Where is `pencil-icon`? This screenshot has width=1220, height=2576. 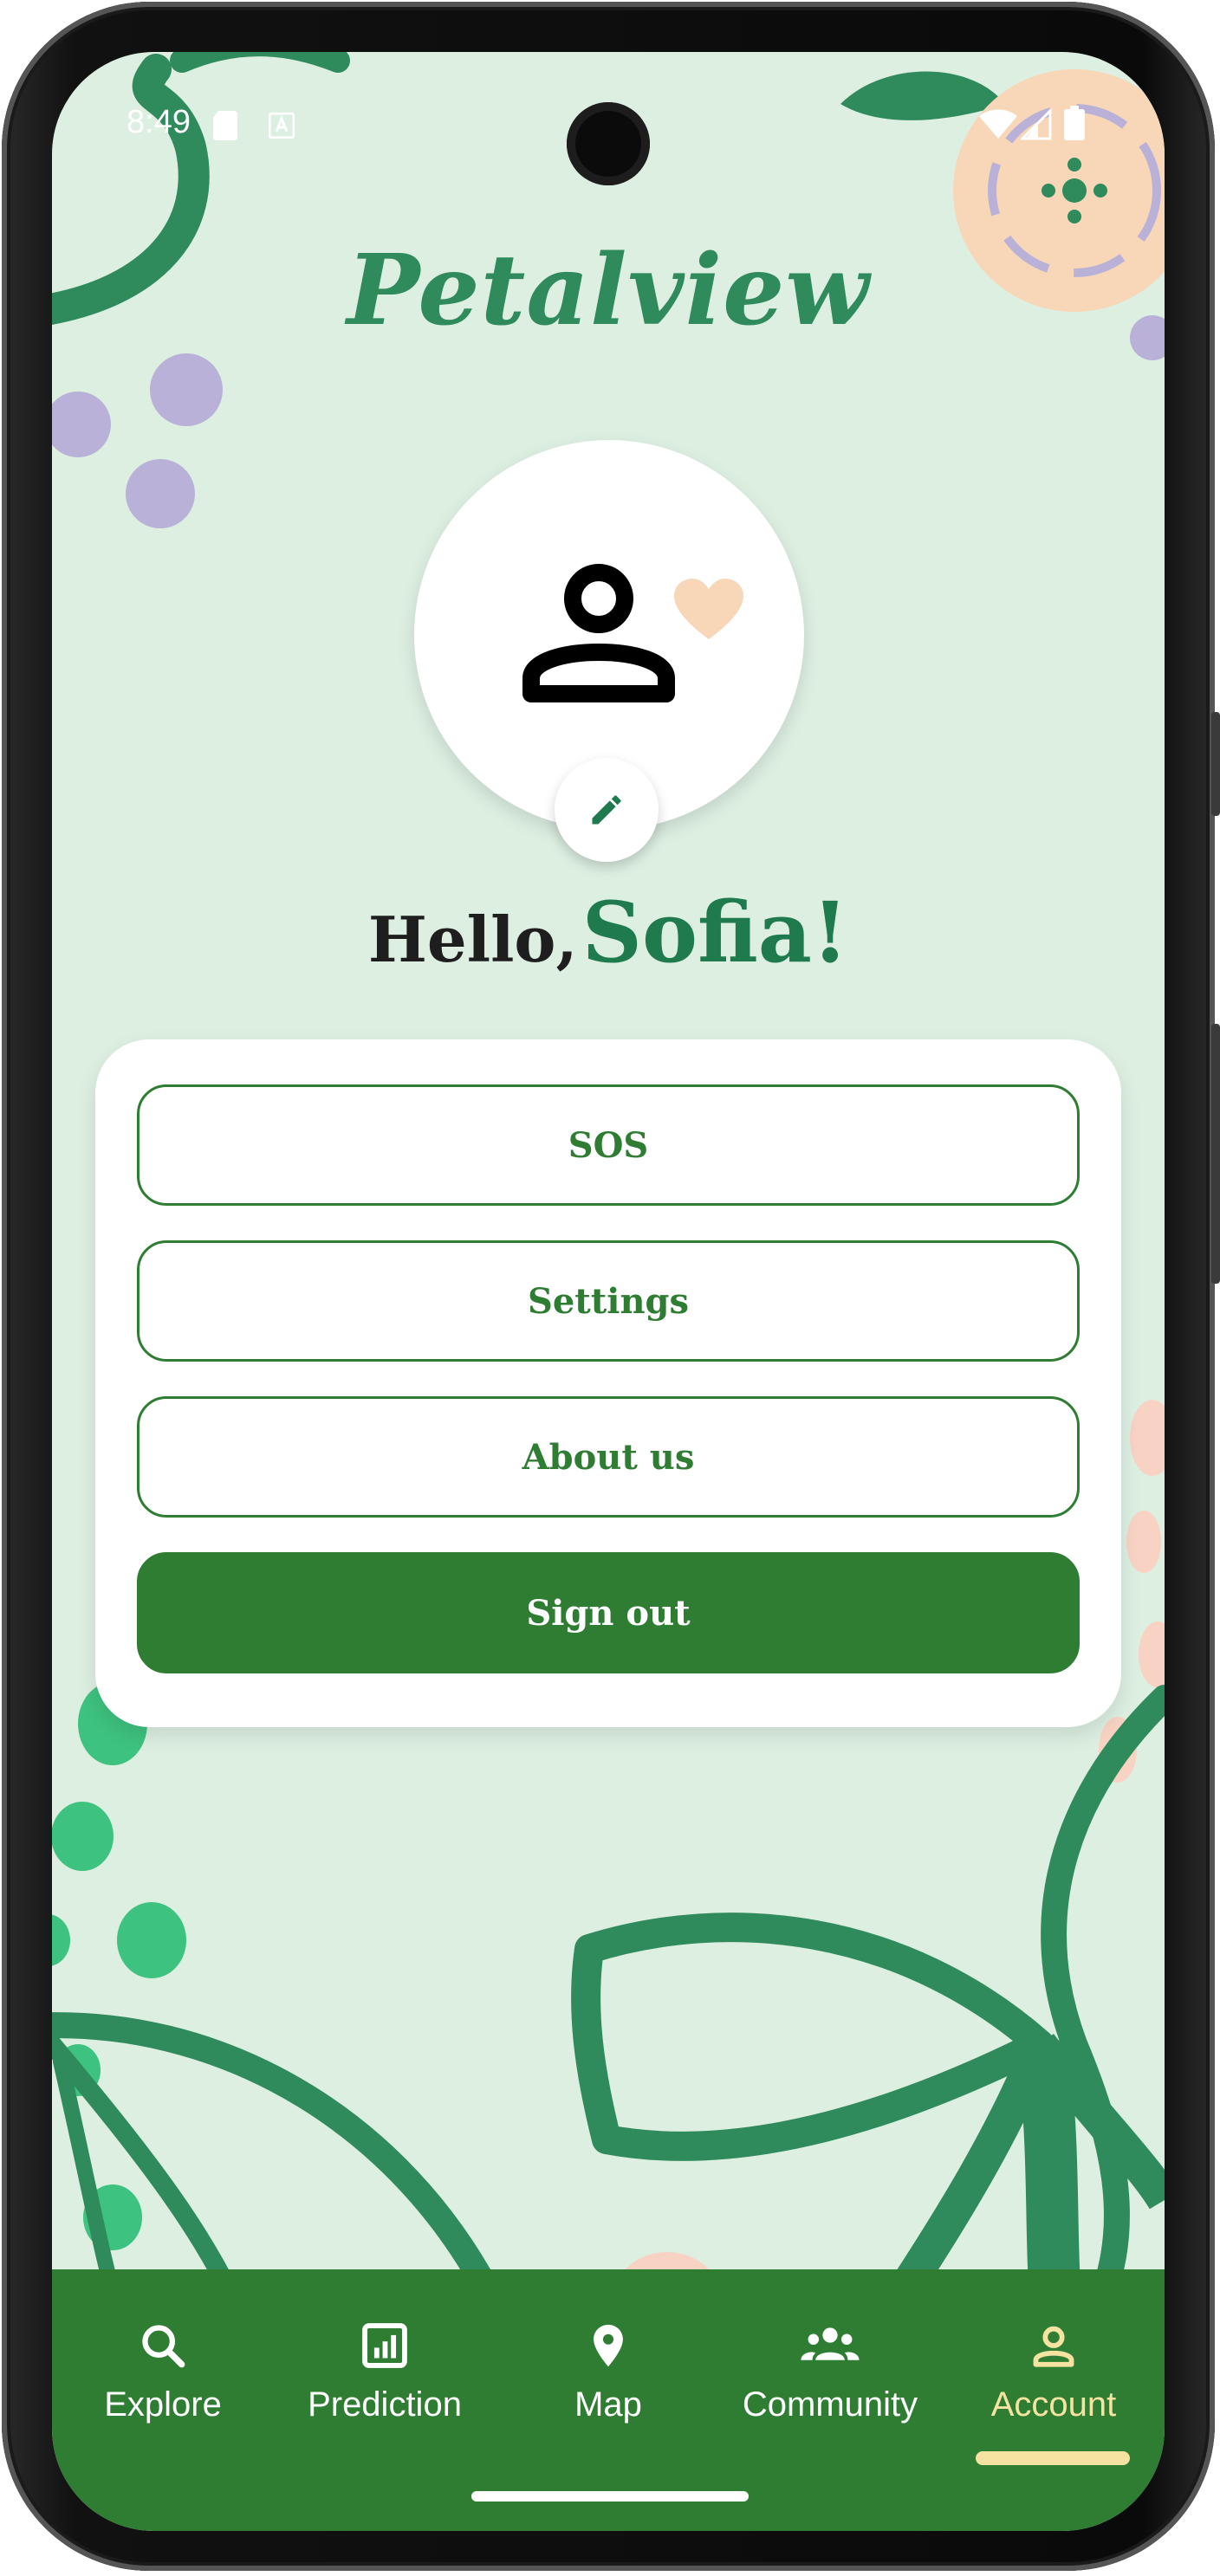 pencil-icon is located at coordinates (606, 810).